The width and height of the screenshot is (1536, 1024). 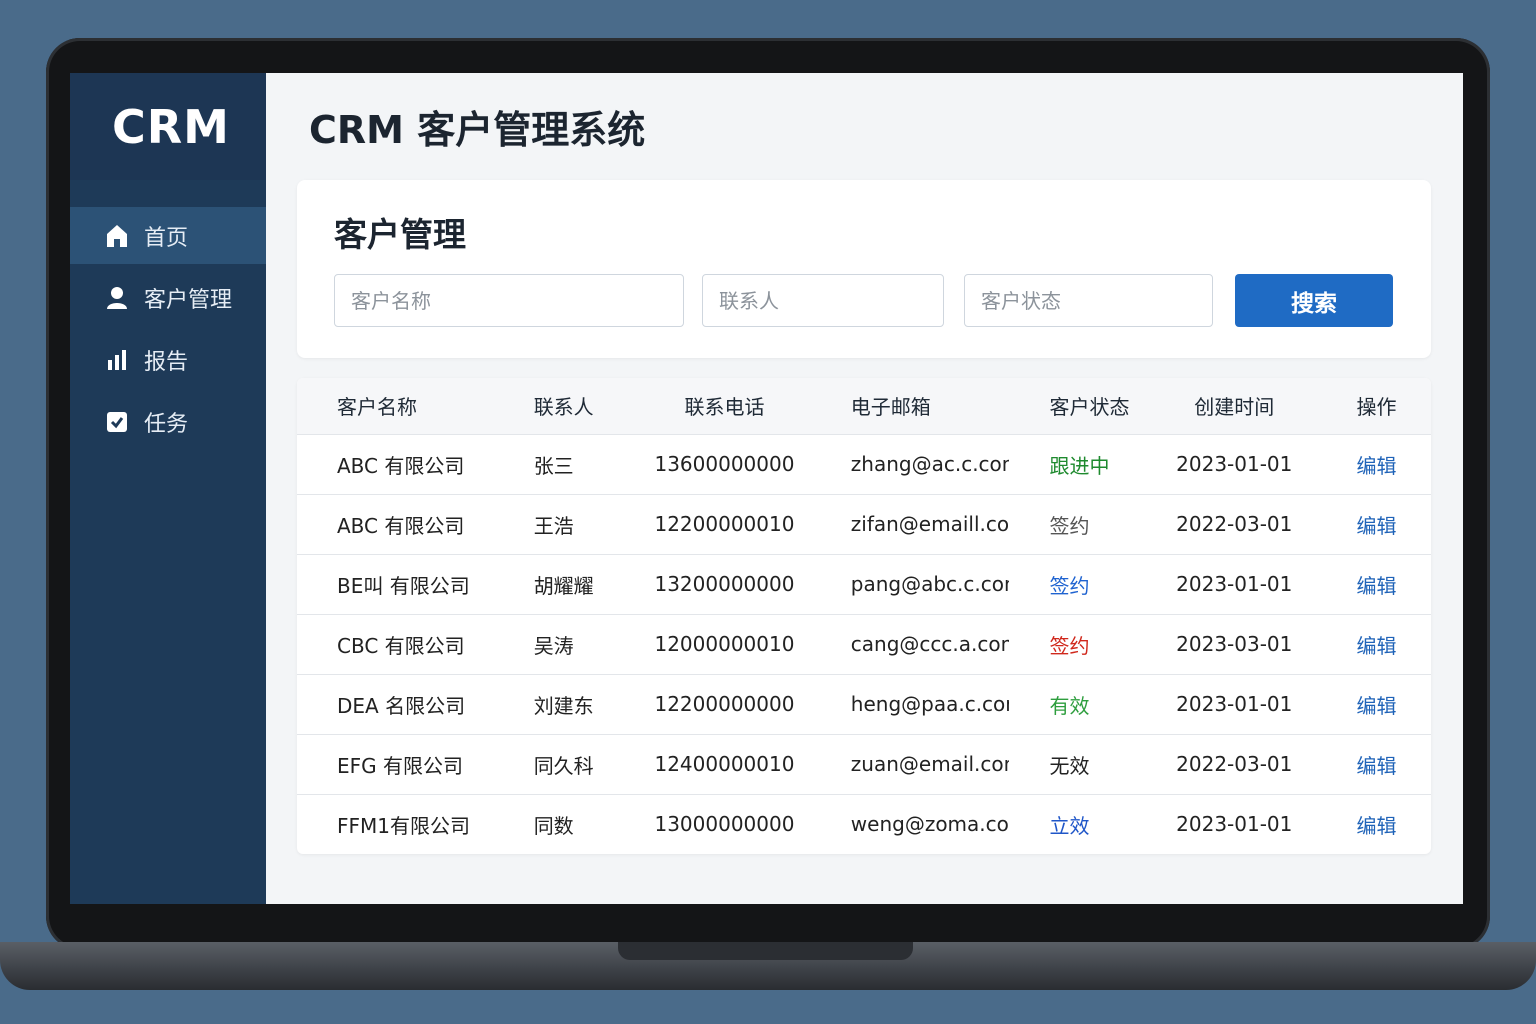 What do you see at coordinates (117, 298) in the screenshot?
I see `user-icon` at bounding box center [117, 298].